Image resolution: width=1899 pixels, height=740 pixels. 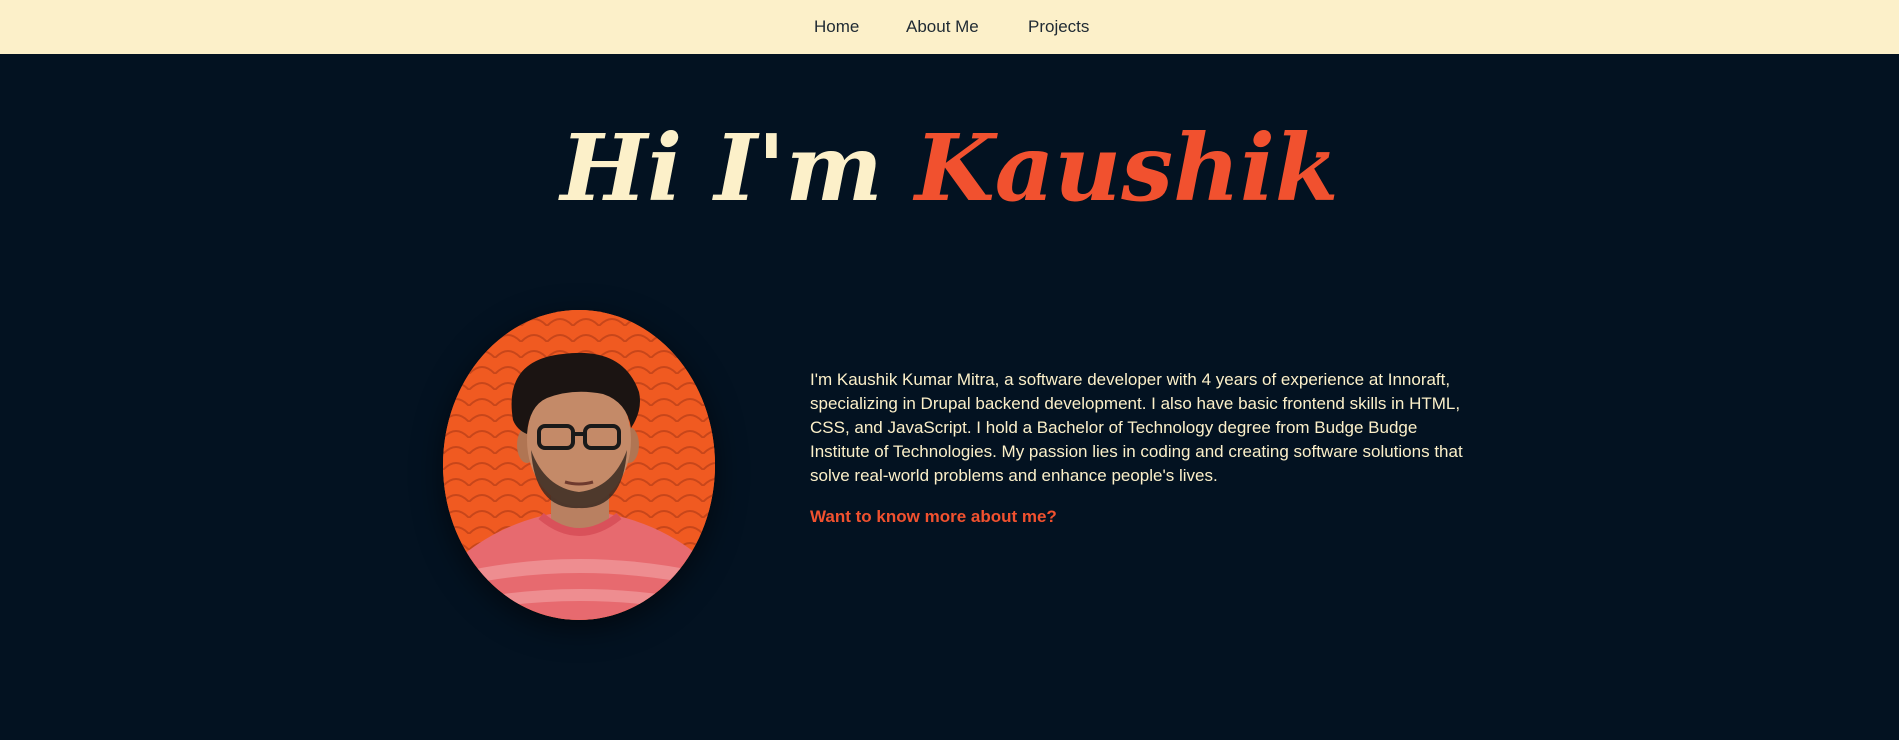 I want to click on nav-link-home: Home, so click(x=836, y=27).